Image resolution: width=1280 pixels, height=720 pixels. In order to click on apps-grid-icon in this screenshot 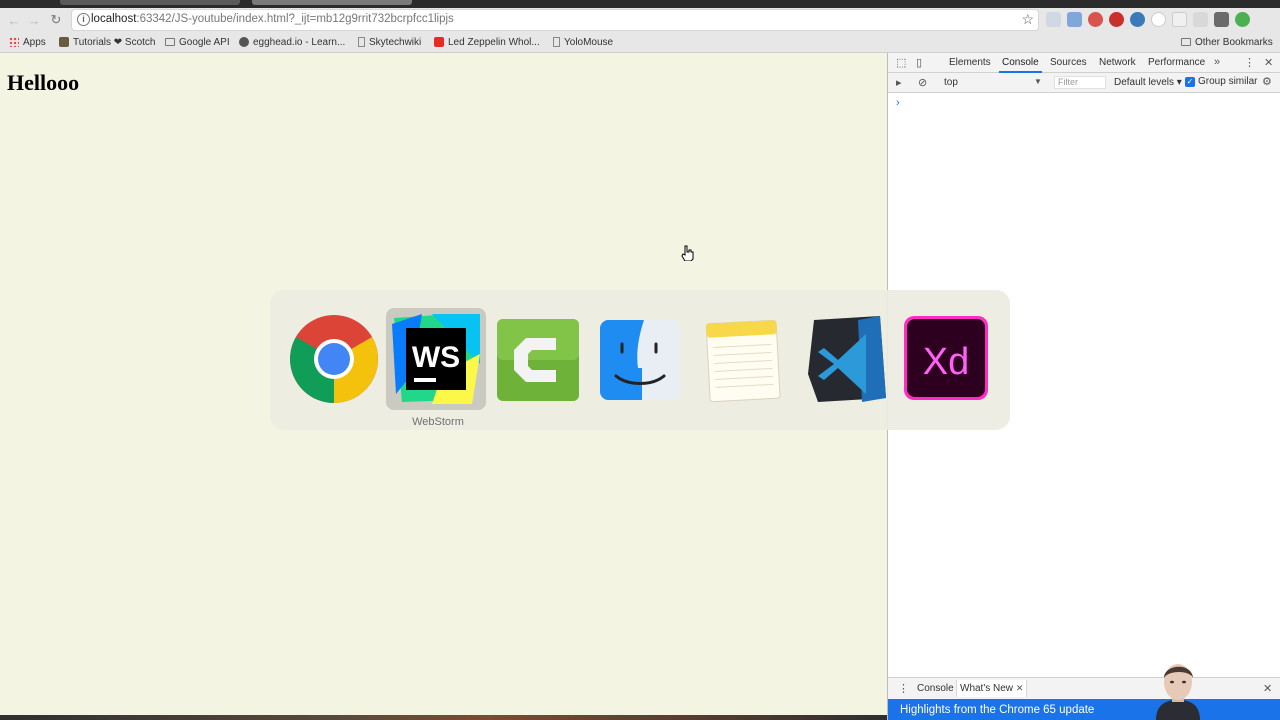, I will do `click(14, 42)`.